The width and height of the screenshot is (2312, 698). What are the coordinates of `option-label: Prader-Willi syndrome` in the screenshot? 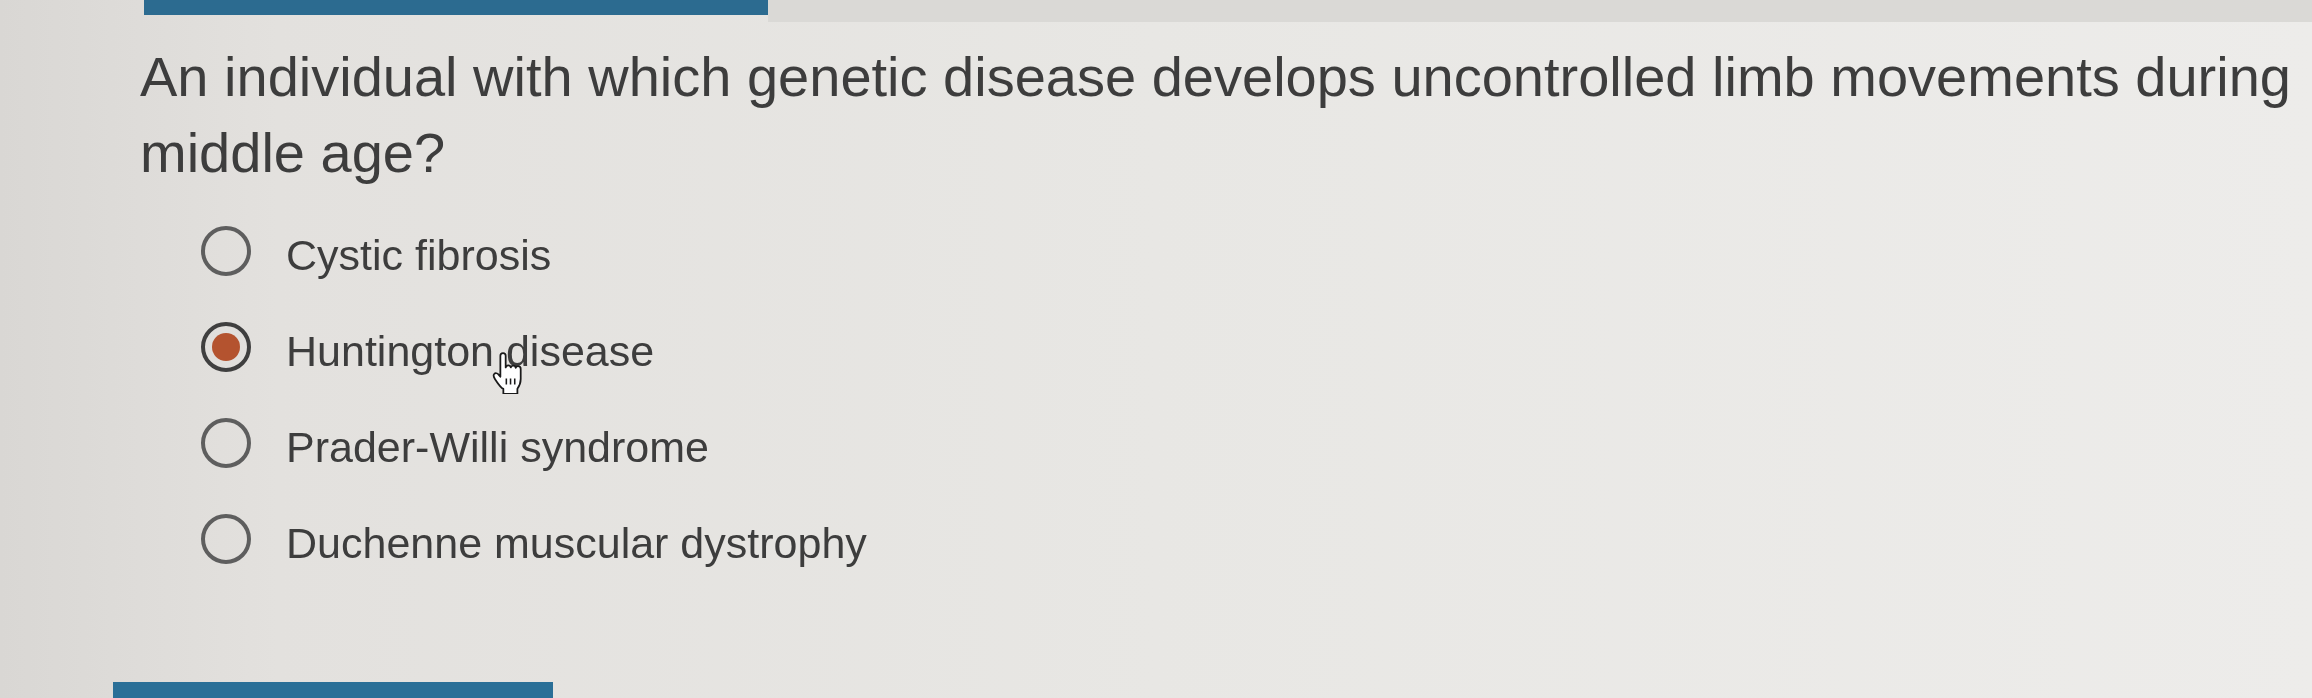 It's located at (497, 443).